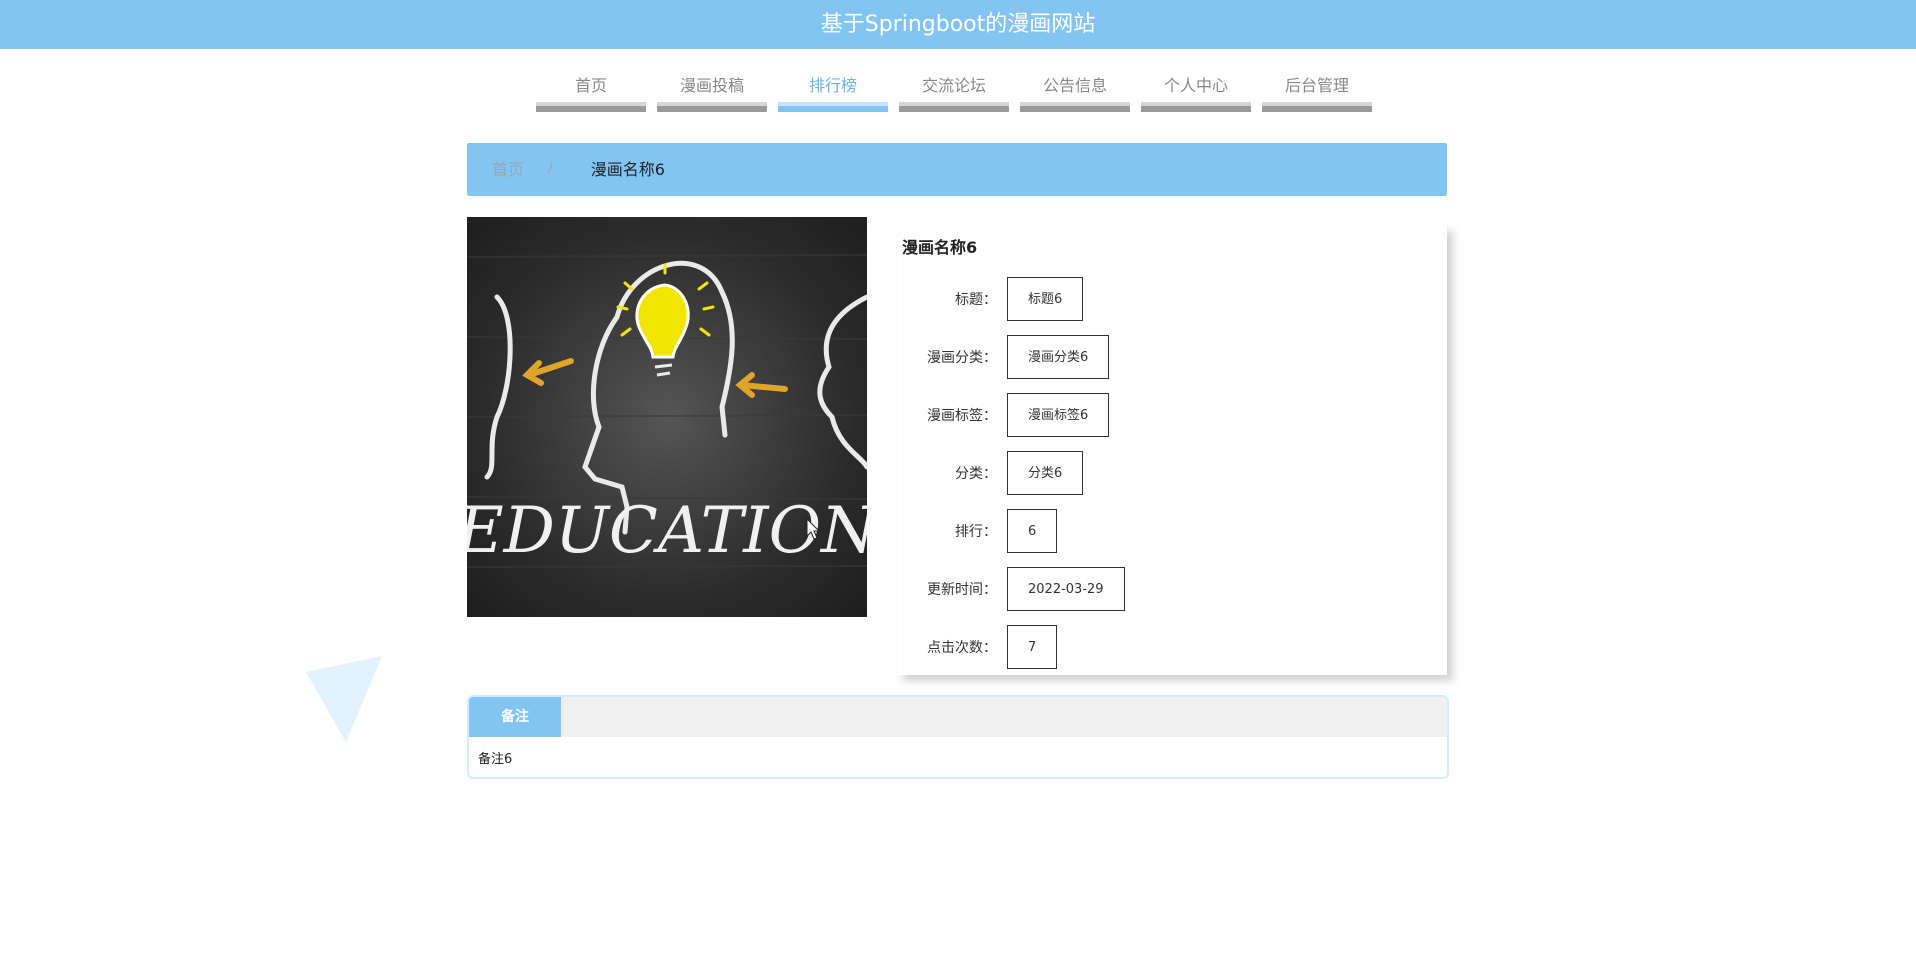 Image resolution: width=1916 pixels, height=966 pixels. I want to click on field-row-update-time: 更新时间： 2022-03-29, so click(1011, 589).